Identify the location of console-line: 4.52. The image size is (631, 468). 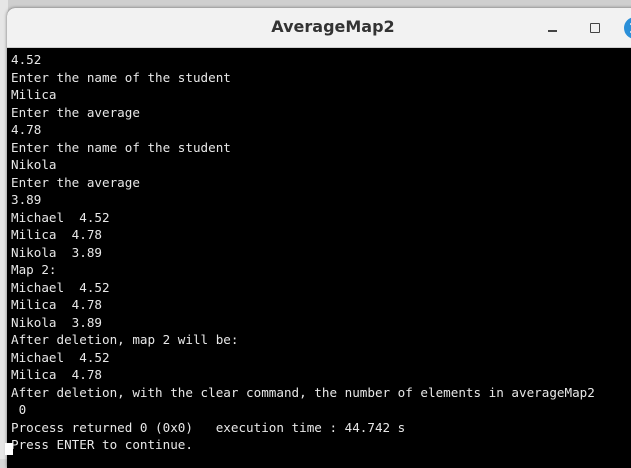
(26, 59).